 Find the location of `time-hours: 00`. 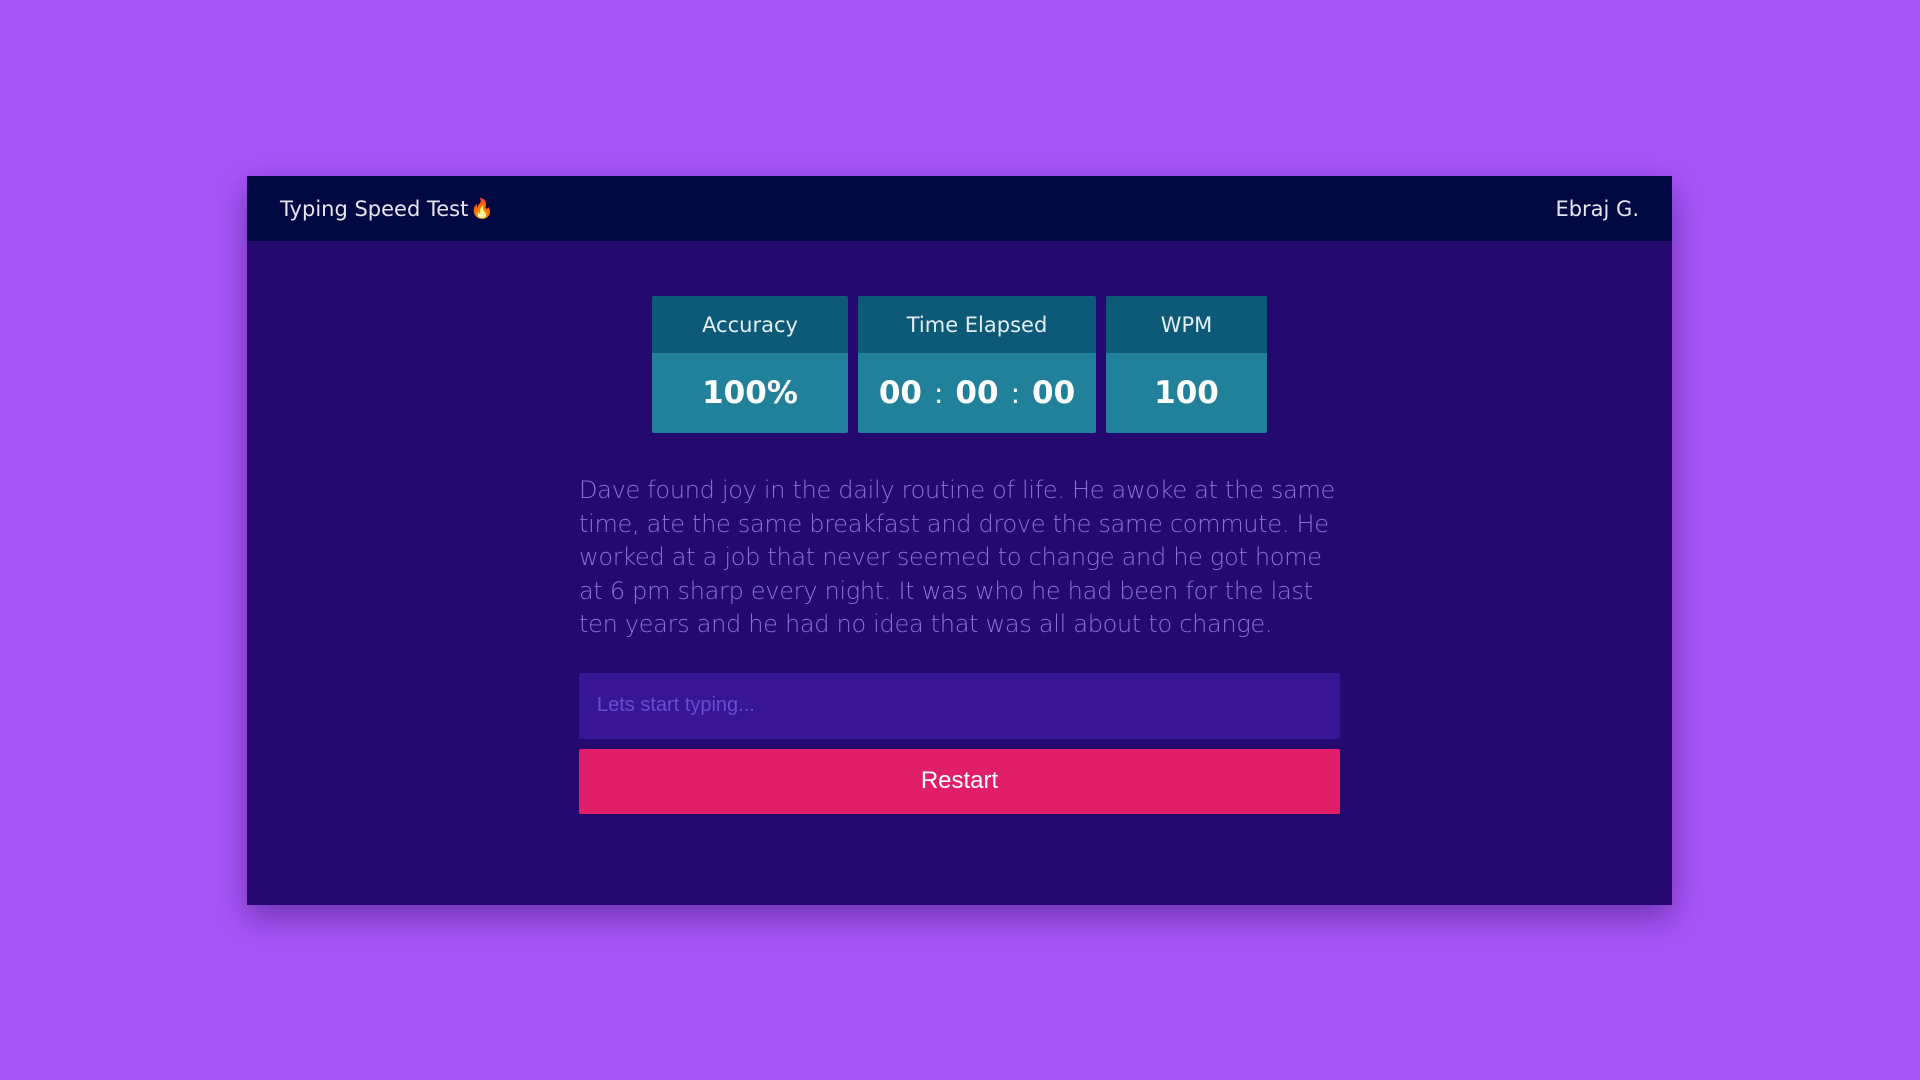

time-hours: 00 is located at coordinates (900, 393).